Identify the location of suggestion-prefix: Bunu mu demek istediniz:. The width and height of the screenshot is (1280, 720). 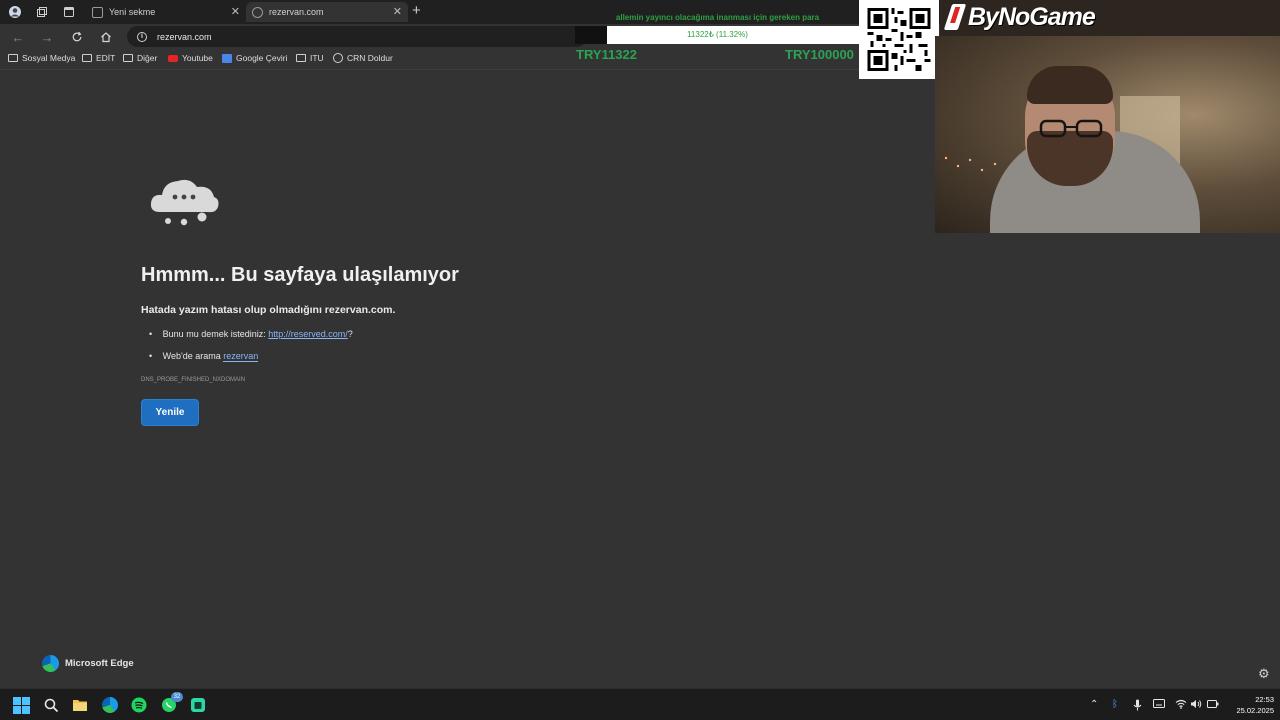
(214, 334).